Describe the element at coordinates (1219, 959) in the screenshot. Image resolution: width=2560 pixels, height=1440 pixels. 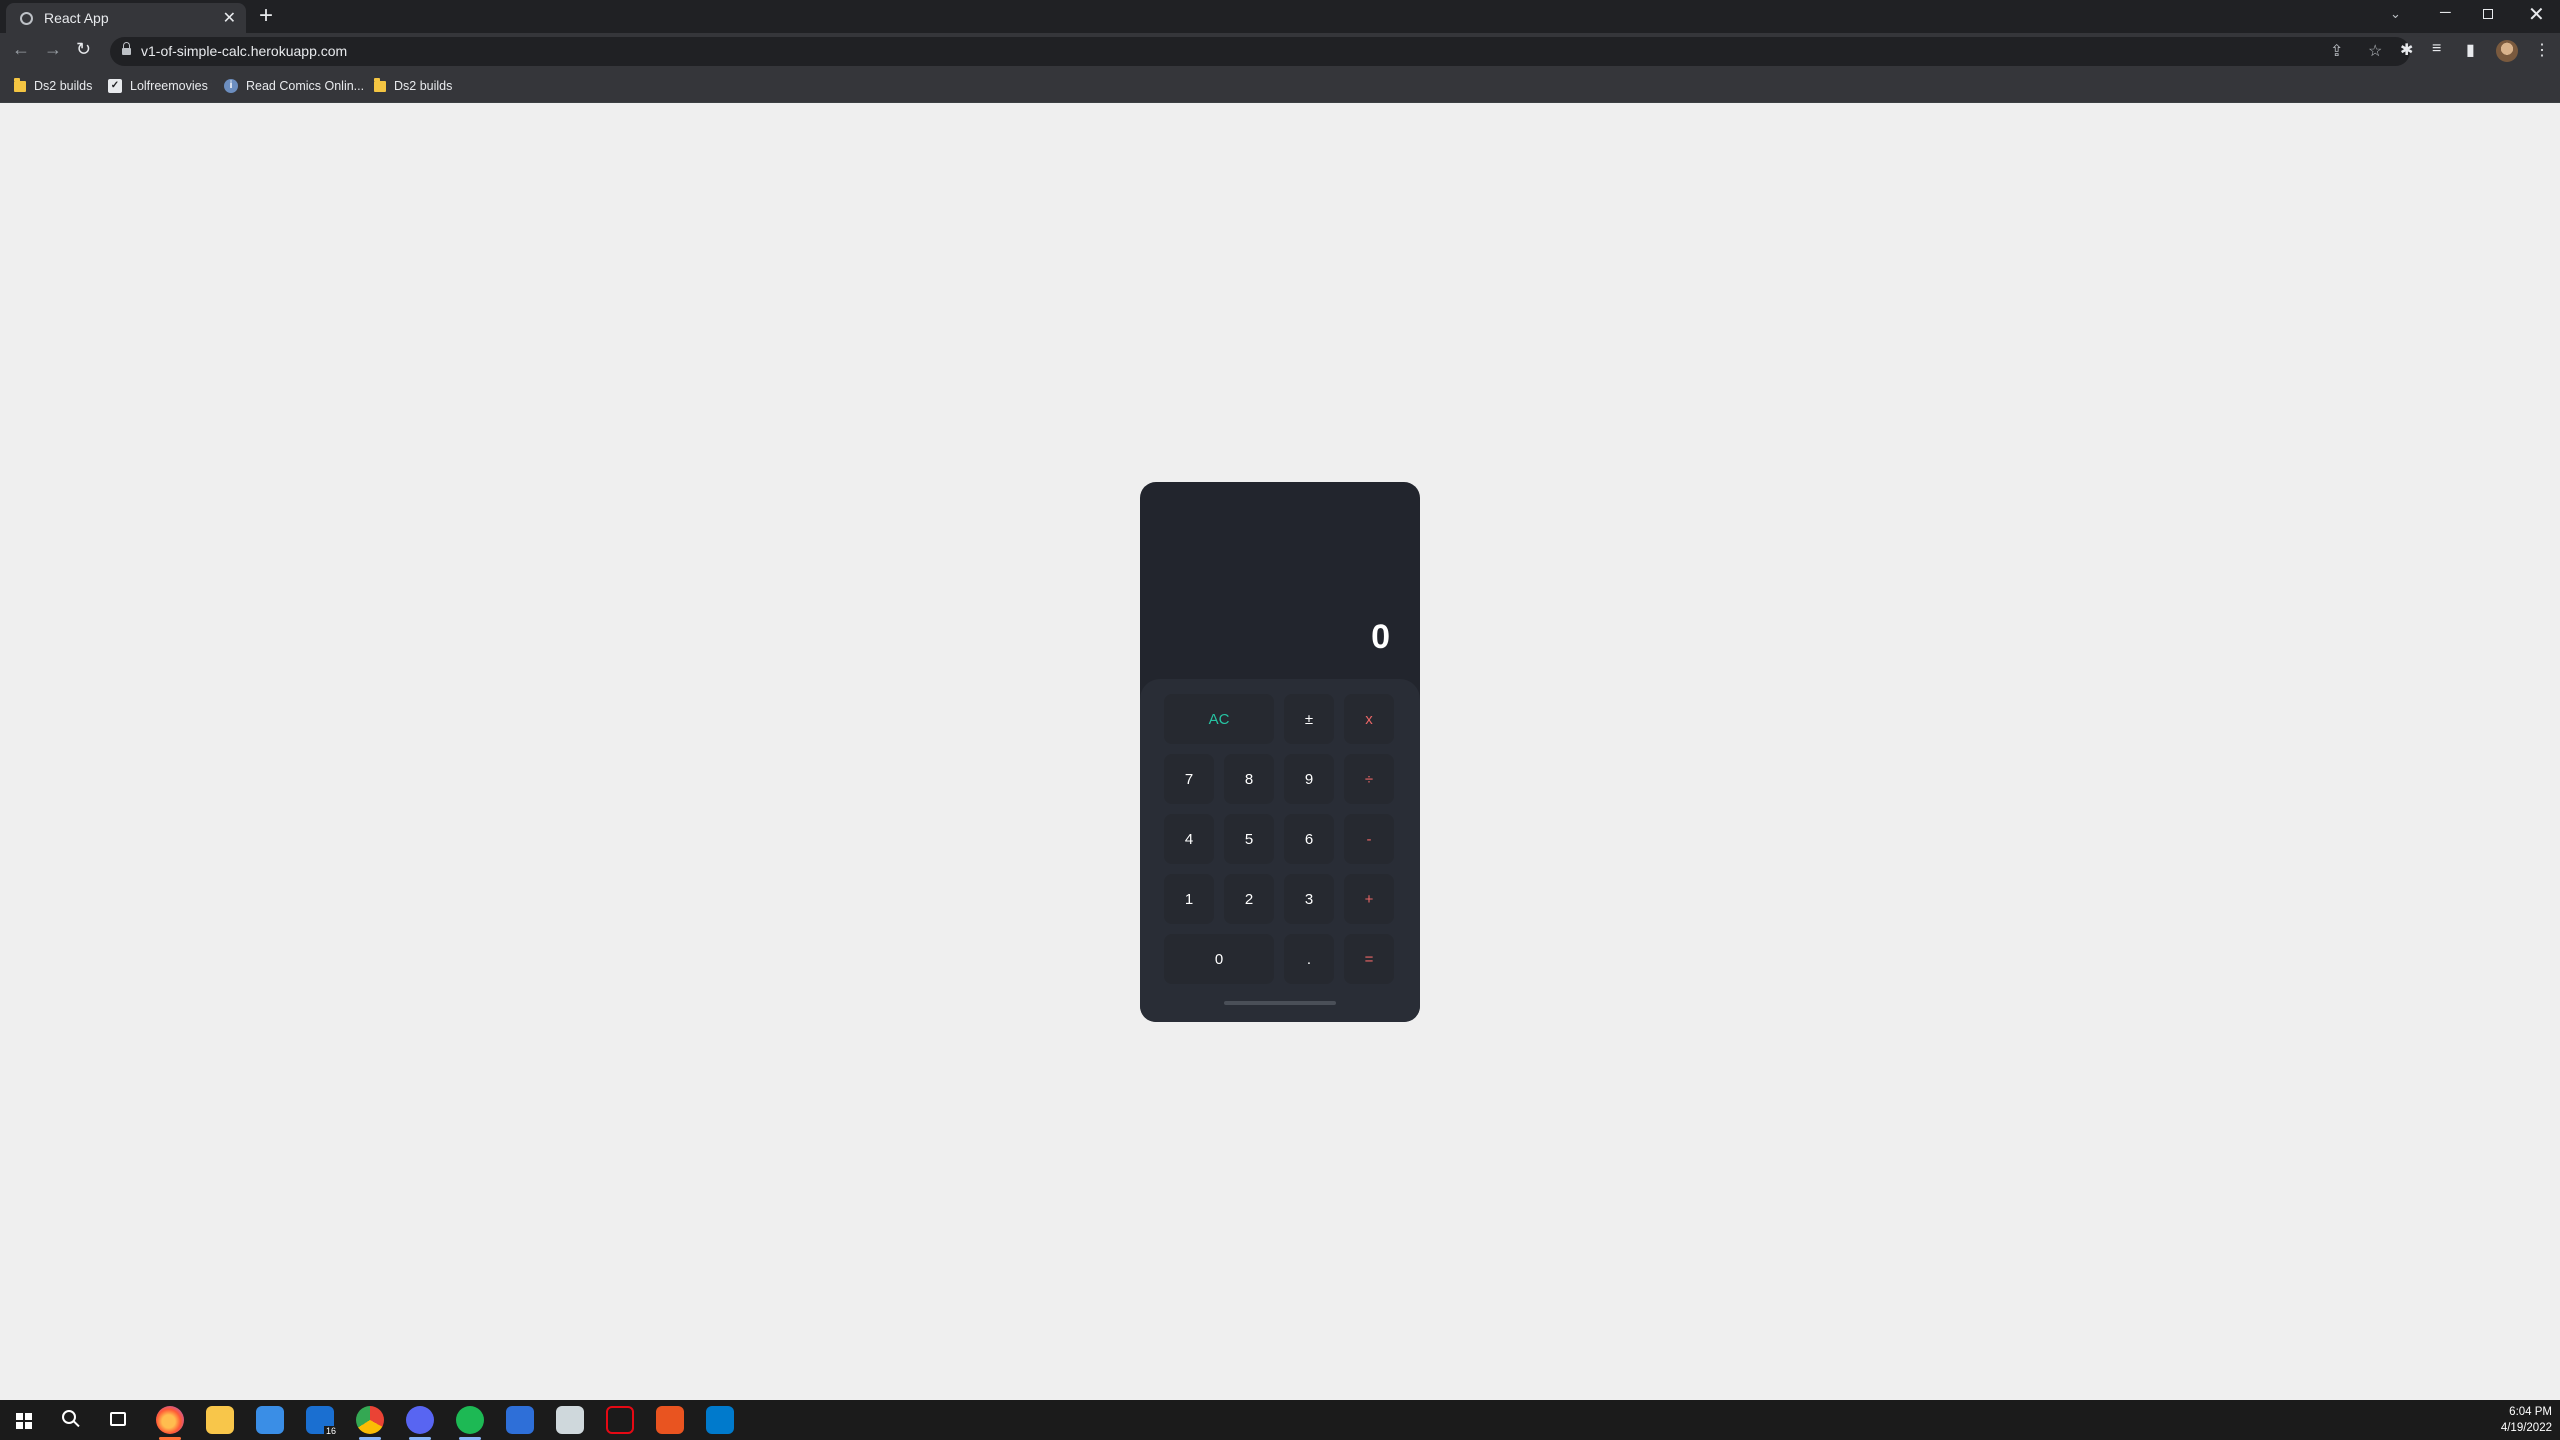
I see `digit-0-button: 0` at that location.